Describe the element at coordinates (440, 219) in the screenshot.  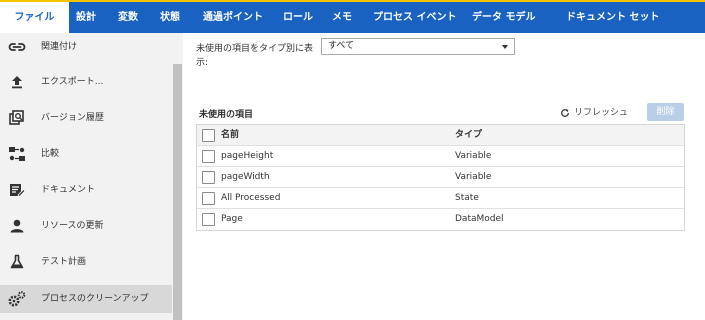
I see `table-row: Page DataModel` at that location.